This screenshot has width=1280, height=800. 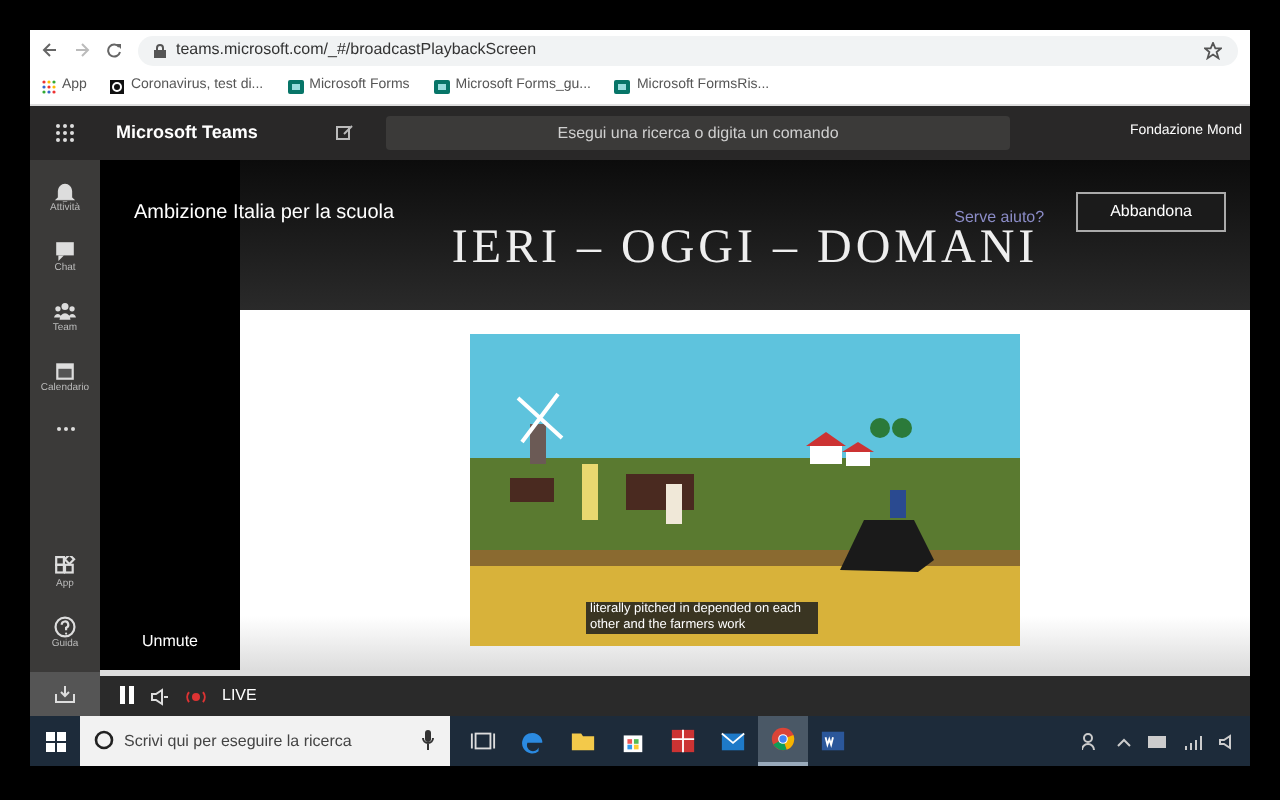 I want to click on unmute-button: Unmute, so click(x=169, y=642).